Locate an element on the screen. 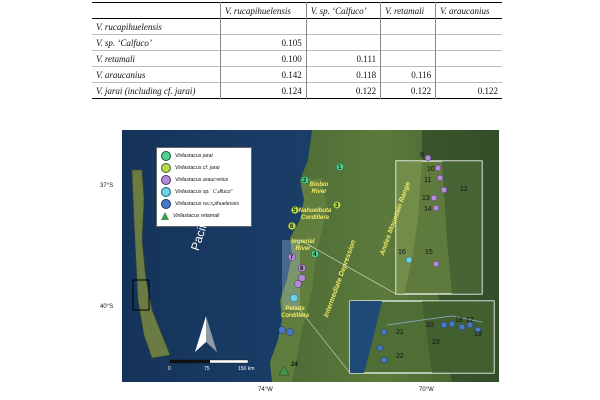 The image size is (600, 400). legend-item: Virilastacus jarai is located at coordinates (187, 156).